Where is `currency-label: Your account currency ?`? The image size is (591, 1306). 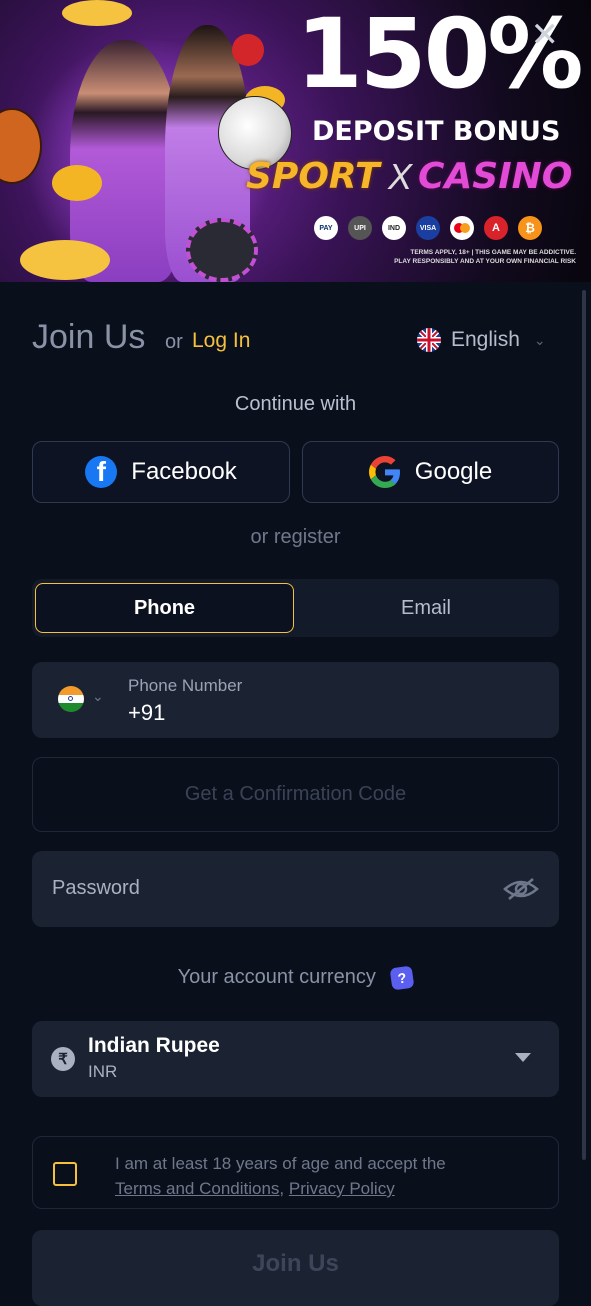
currency-label: Your account currency ? is located at coordinates (295, 978).